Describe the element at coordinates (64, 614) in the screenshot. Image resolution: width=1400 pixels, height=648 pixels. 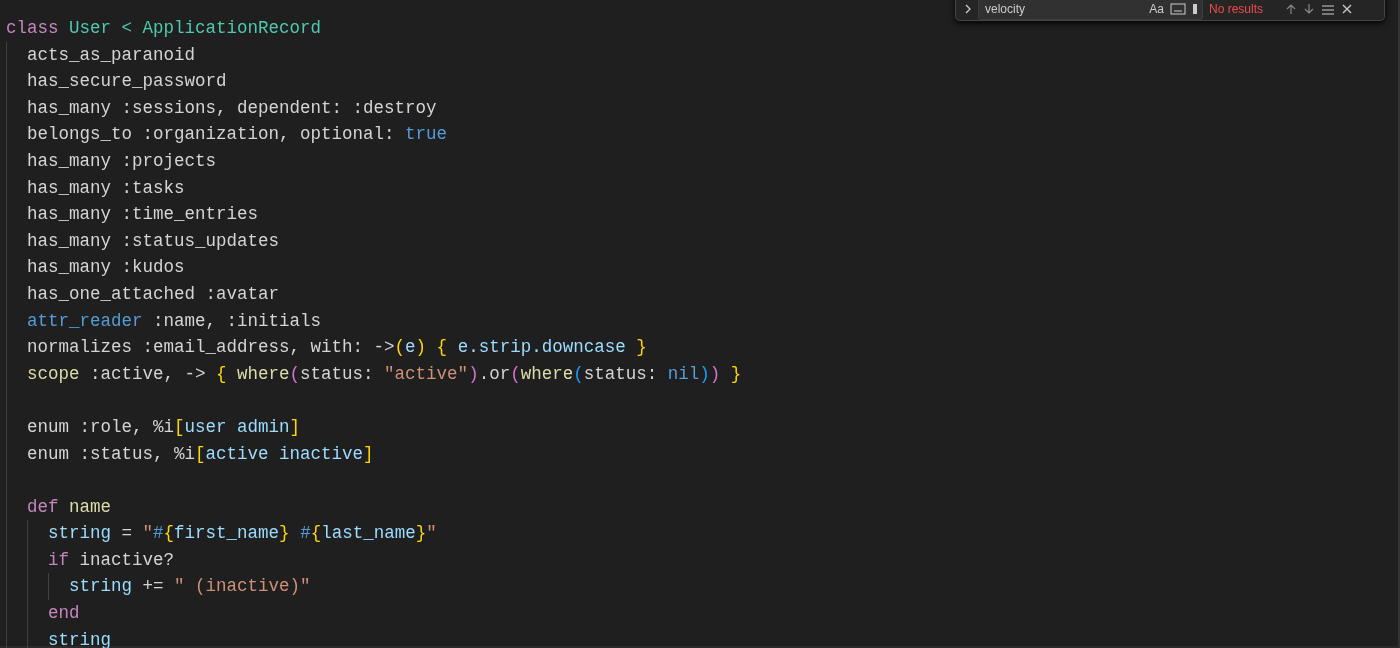
I see `code-line: end` at that location.